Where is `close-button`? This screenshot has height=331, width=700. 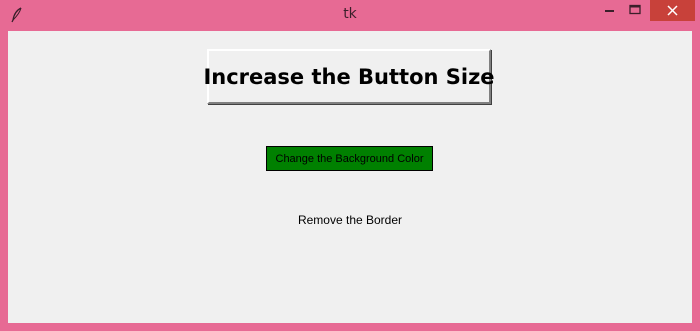
close-button is located at coordinates (672, 10).